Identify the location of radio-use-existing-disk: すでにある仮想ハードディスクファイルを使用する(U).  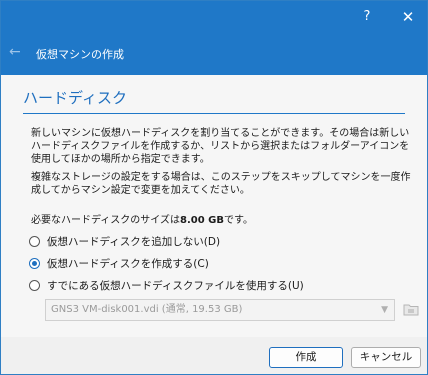
(166, 285).